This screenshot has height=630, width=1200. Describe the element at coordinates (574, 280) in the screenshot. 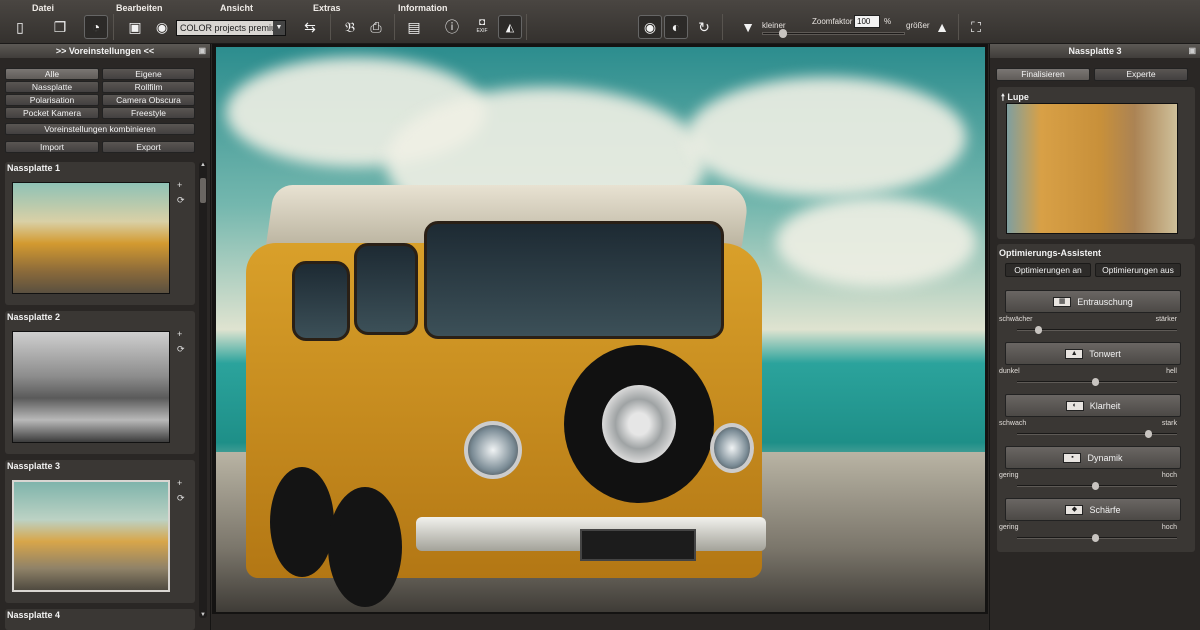

I see `van-windshield` at that location.